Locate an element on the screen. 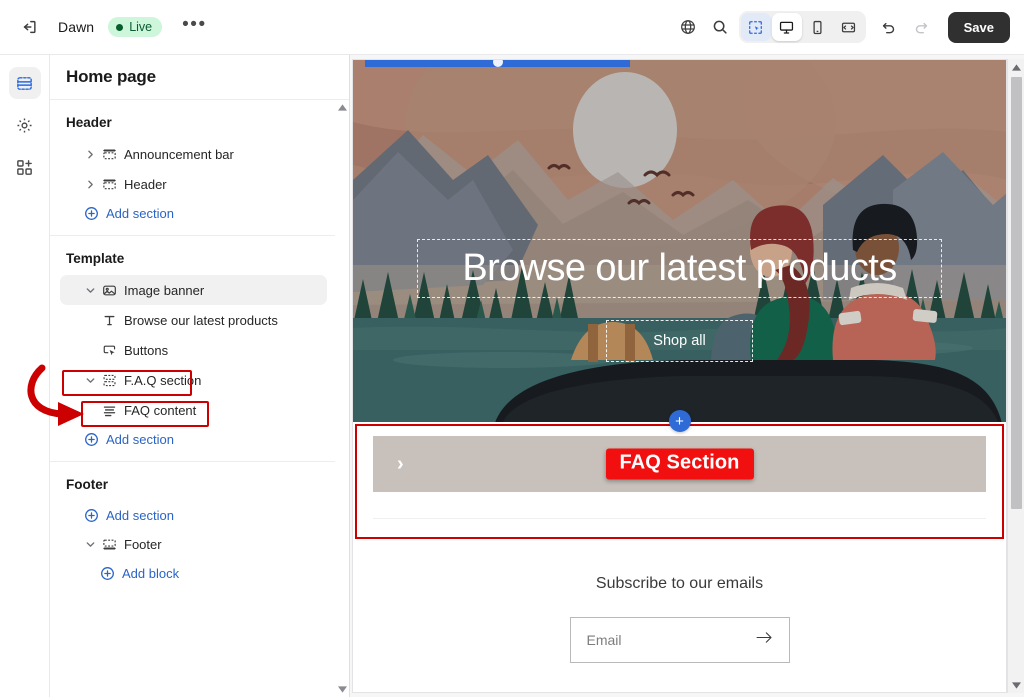  save-button: Save is located at coordinates (978, 27).